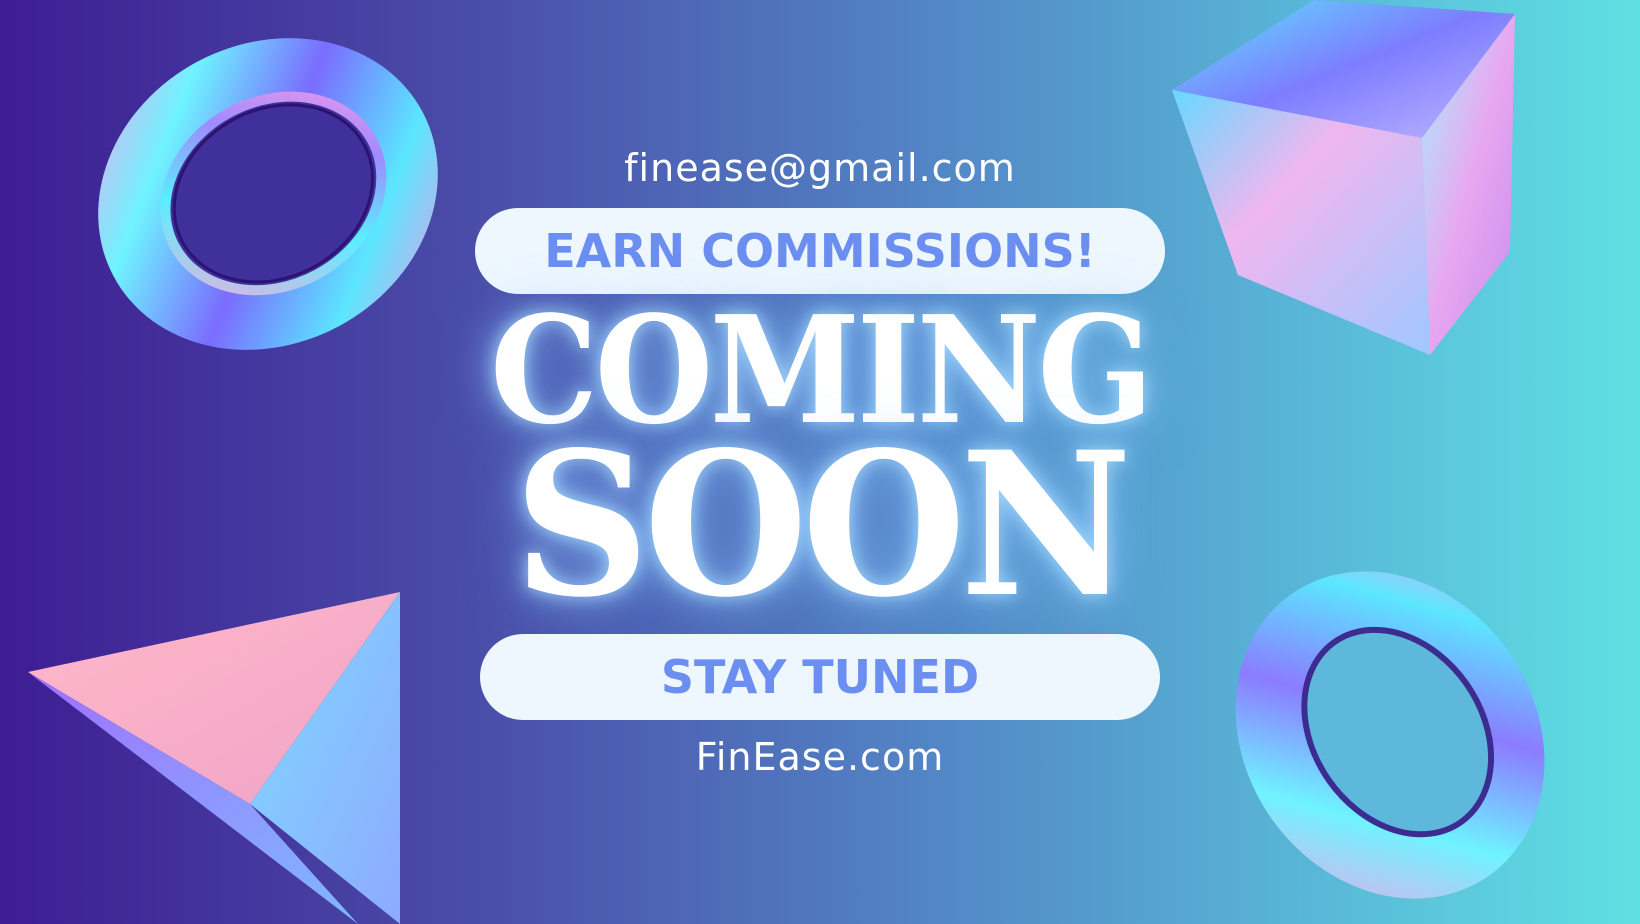  I want to click on contact-email: finease@gmail.com, so click(820, 168).